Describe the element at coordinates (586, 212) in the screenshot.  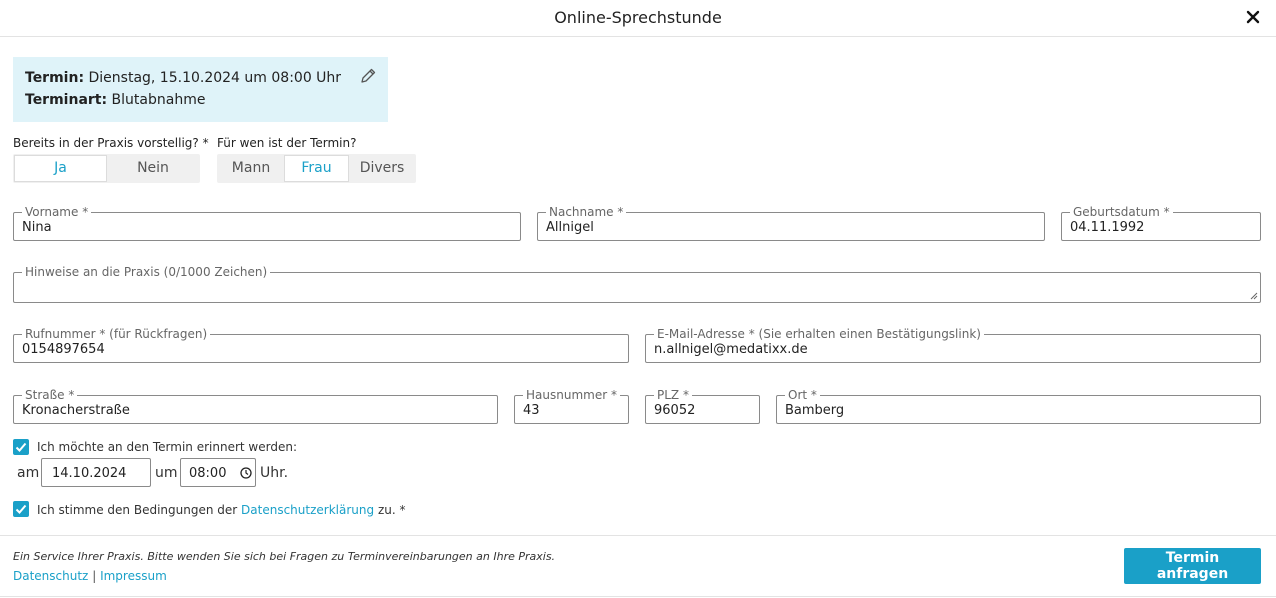
I see `last-name-label: Nachname *` at that location.